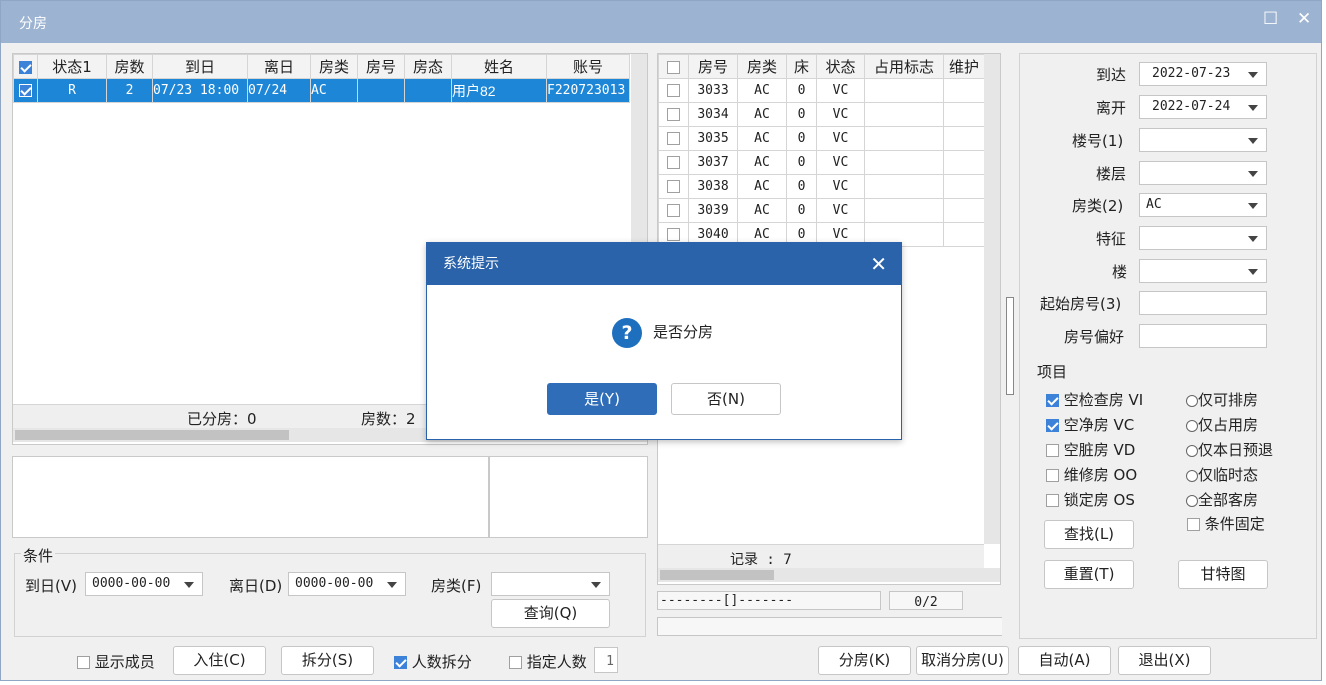 The image size is (1326, 685). What do you see at coordinates (1203, 238) in the screenshot?
I see `feature-dropdown` at bounding box center [1203, 238].